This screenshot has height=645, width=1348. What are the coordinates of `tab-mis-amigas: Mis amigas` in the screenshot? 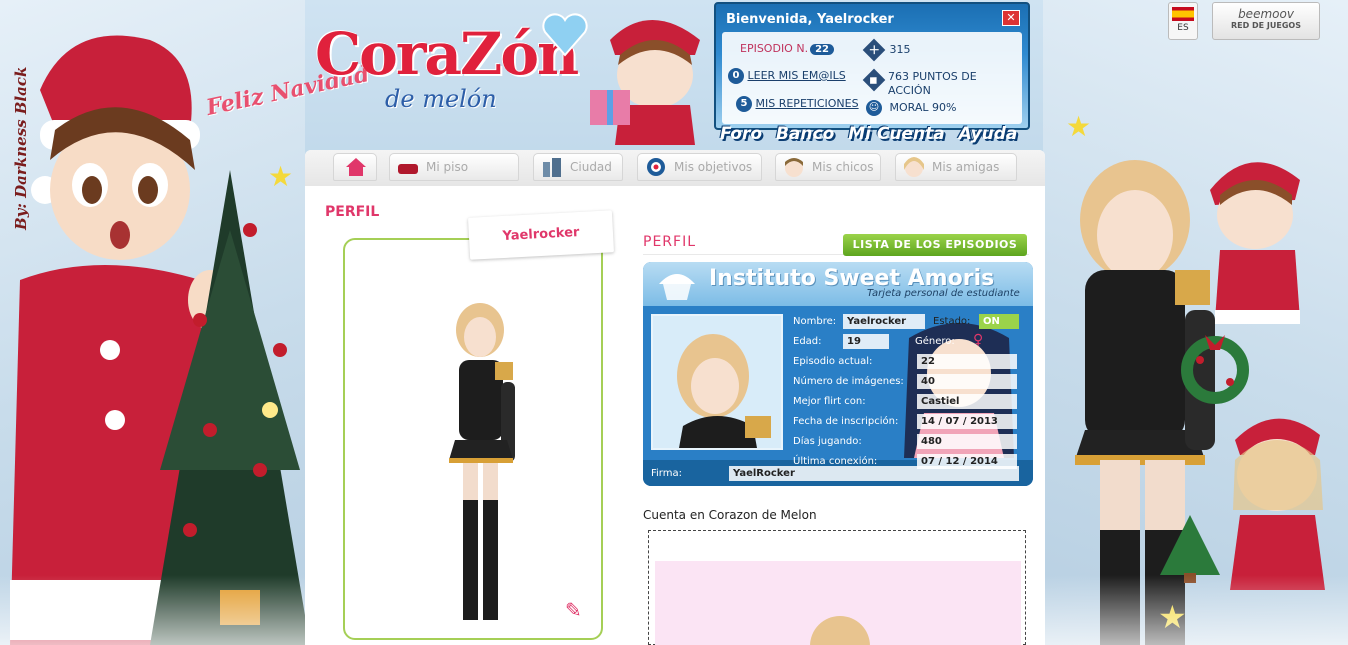 It's located at (956, 167).